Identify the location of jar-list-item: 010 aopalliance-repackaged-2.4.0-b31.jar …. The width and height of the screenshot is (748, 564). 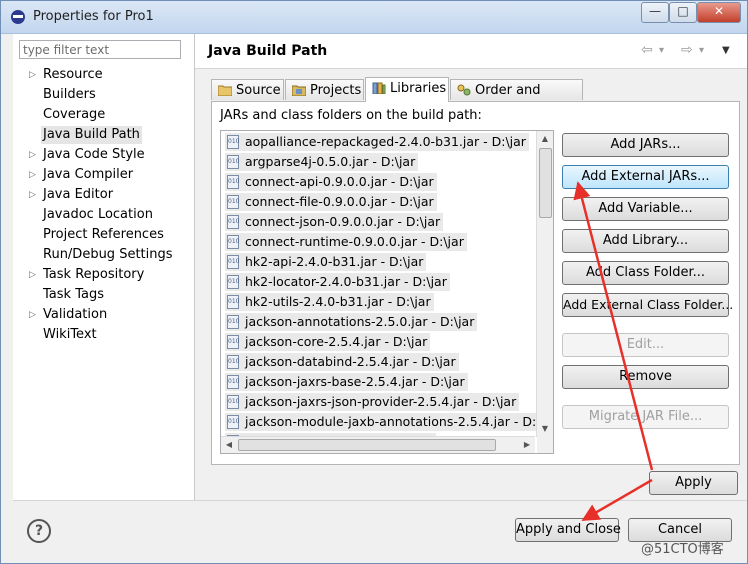
(377, 142).